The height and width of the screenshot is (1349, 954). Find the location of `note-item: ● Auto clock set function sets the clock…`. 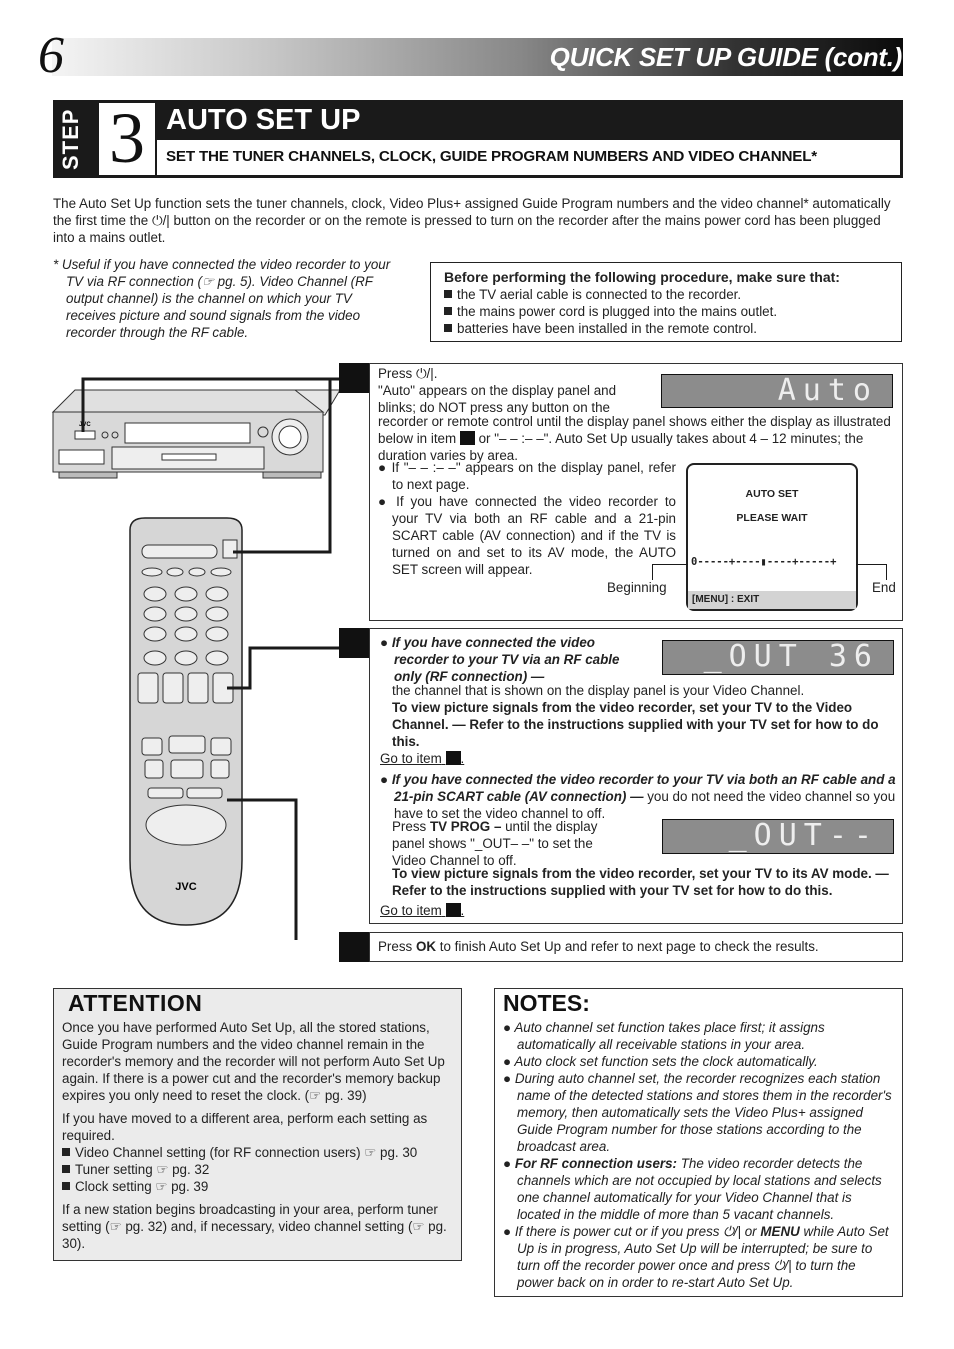

note-item: ● Auto clock set function sets the clock… is located at coordinates (660, 1061).